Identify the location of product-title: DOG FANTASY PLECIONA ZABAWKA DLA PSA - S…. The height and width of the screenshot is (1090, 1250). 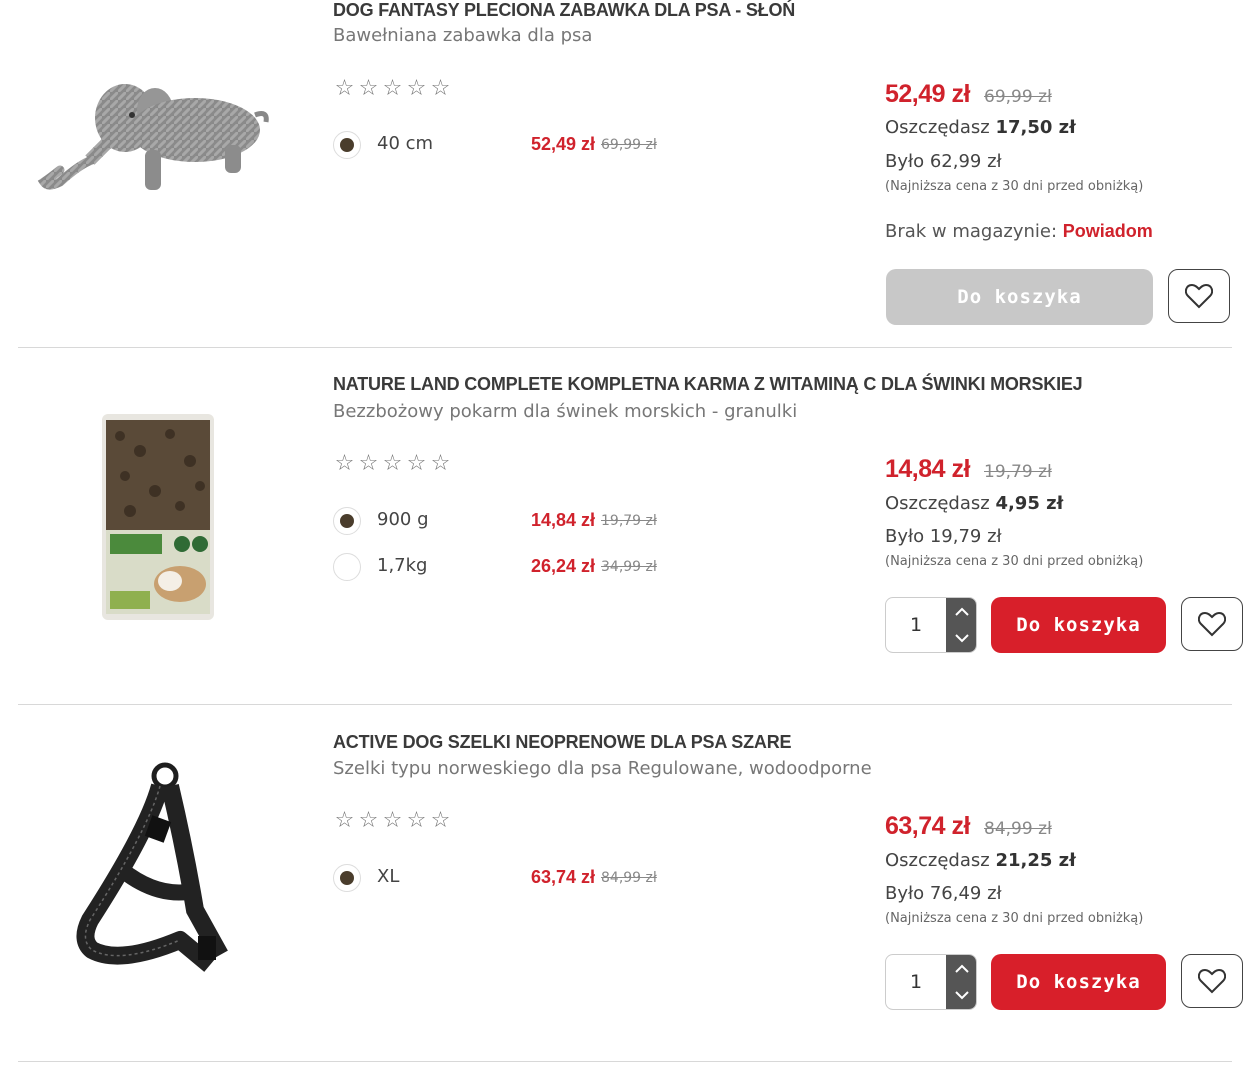
(564, 10).